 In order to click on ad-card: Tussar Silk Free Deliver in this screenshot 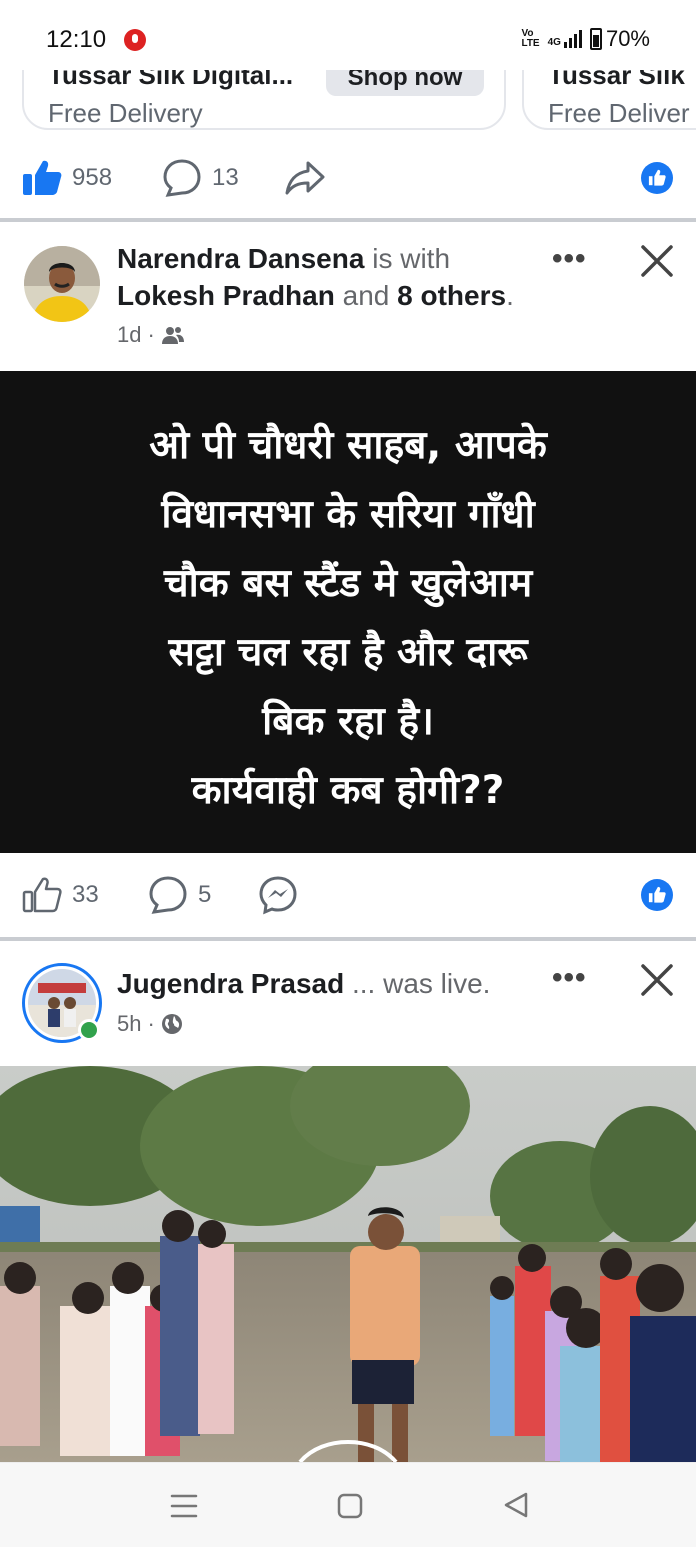, I will do `click(609, 100)`.